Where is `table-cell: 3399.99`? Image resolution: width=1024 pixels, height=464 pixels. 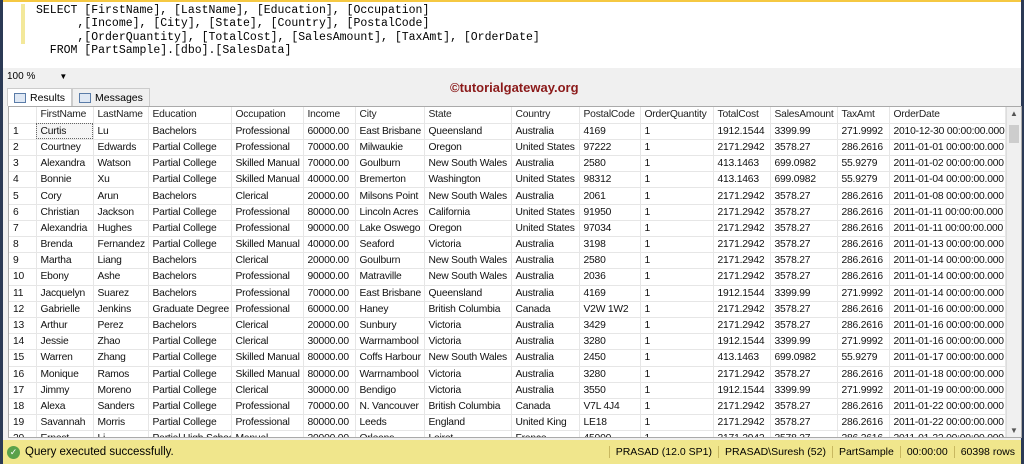 table-cell: 3399.99 is located at coordinates (804, 293).